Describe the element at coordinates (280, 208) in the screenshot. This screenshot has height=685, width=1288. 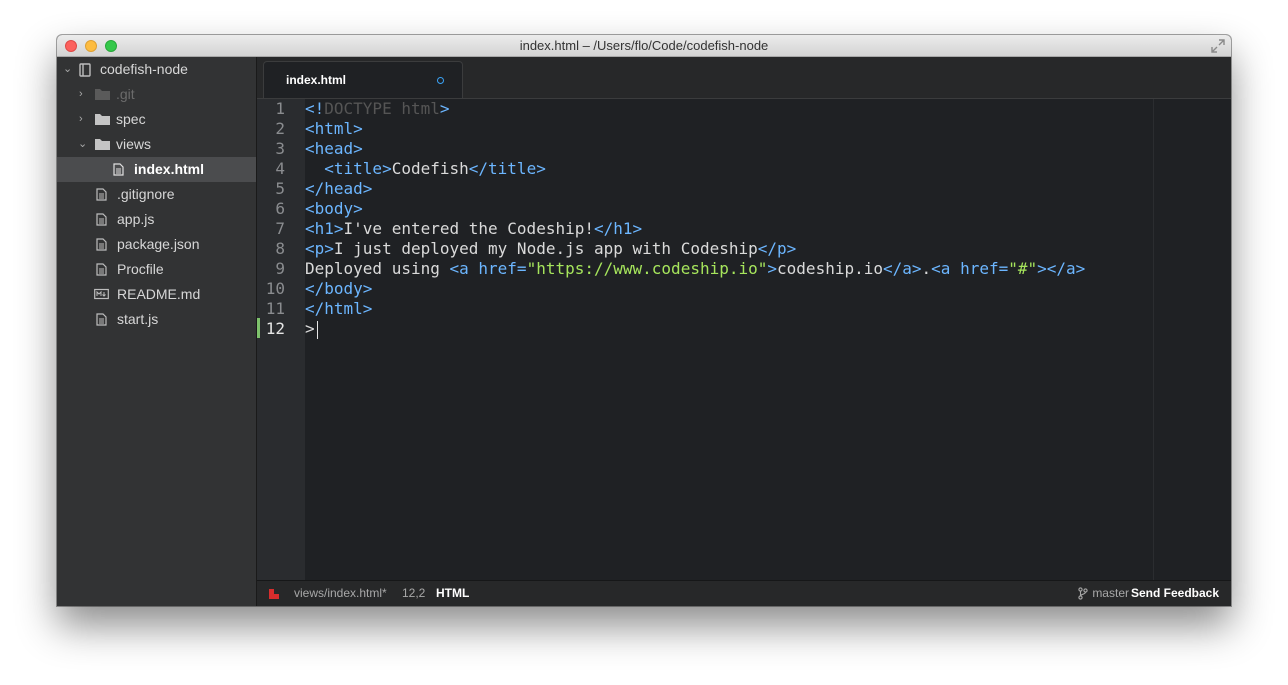
I see `line-number: 6` at that location.